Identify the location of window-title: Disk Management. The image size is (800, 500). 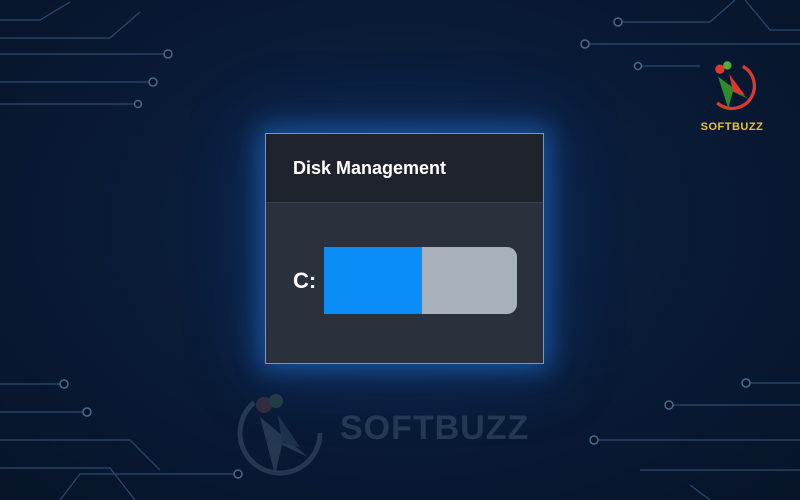
(370, 167).